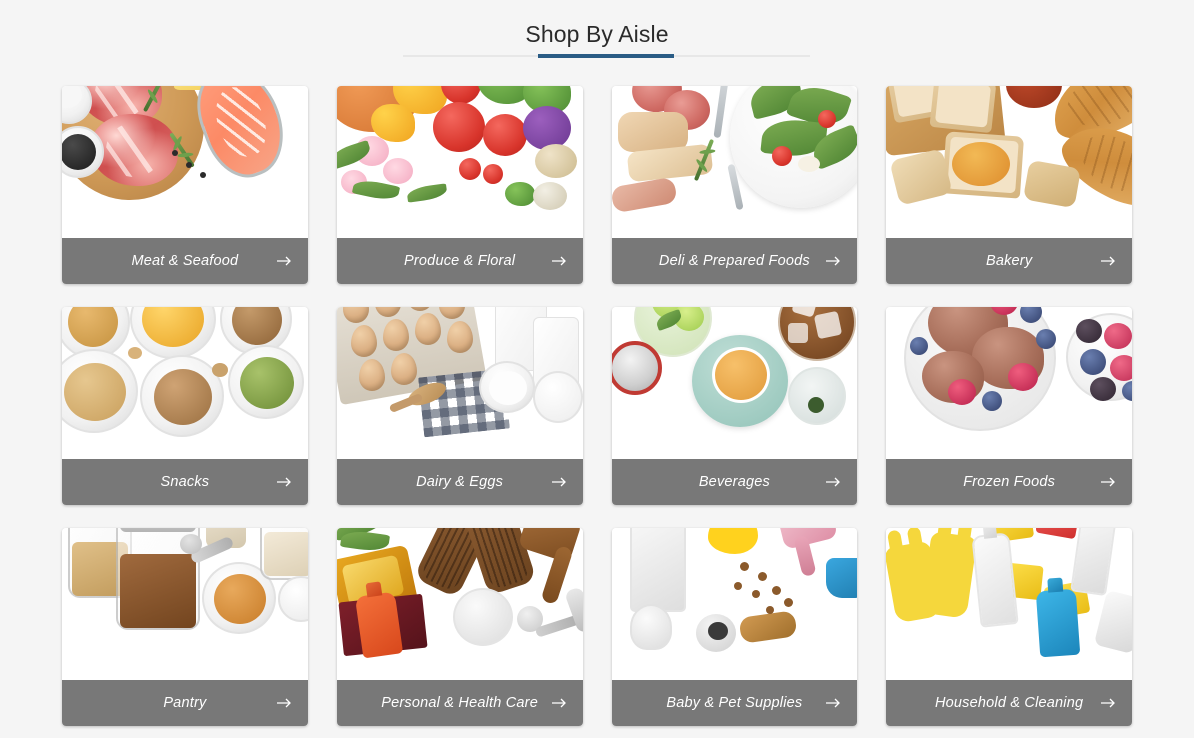 The image size is (1194, 738). I want to click on aisle-card-produce-floral: Produce & Floral, so click(459, 185).